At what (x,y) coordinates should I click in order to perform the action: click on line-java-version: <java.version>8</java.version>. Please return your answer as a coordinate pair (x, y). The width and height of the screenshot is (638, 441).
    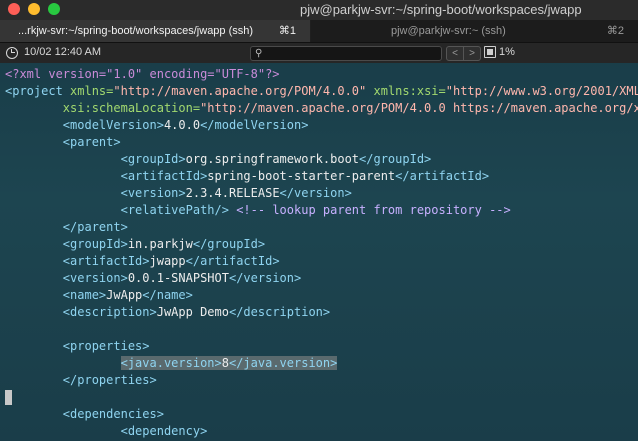
    Looking at the image, I should click on (171, 363).